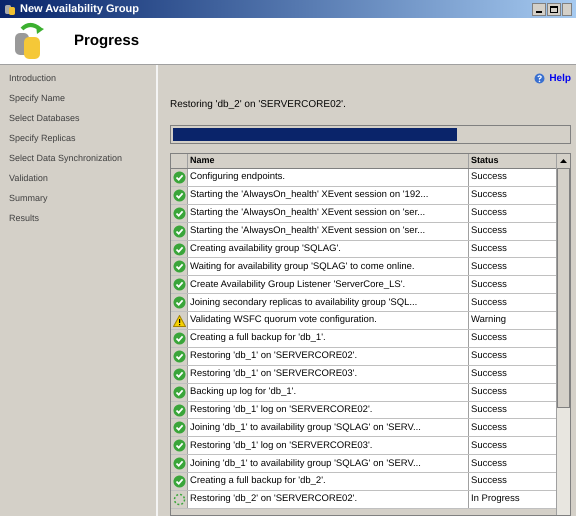  What do you see at coordinates (79, 9) in the screenshot?
I see `window-title: New Availability Group` at bounding box center [79, 9].